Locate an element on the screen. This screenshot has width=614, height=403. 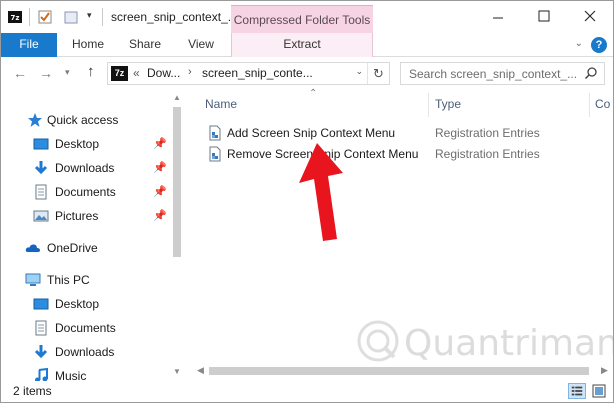
watermark-icon is located at coordinates (378, 341).